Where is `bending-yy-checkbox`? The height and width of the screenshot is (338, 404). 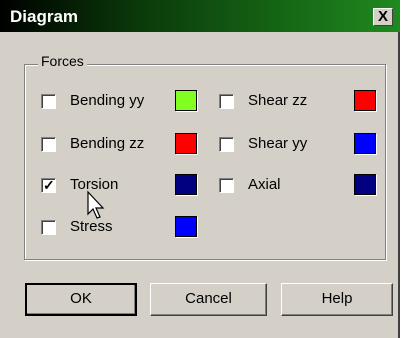
bending-yy-checkbox is located at coordinates (48, 101).